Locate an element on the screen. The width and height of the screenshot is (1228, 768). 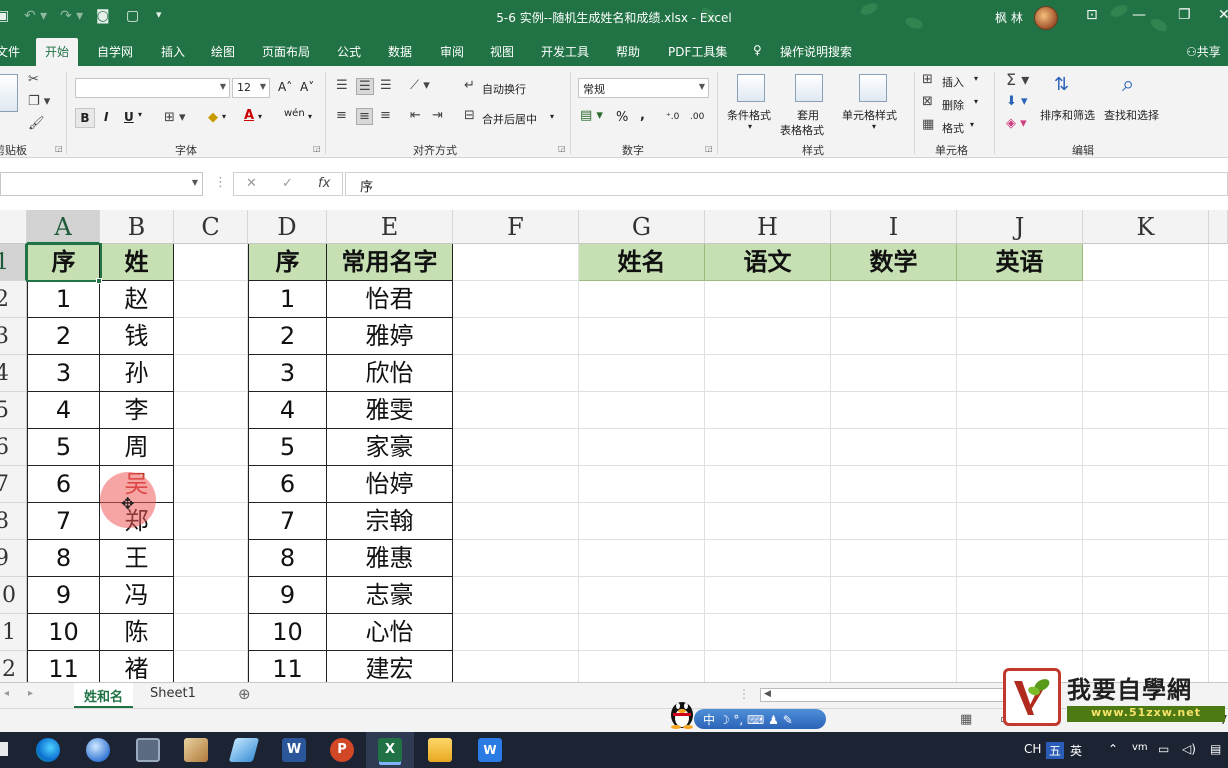
align-center-icon: ≡ is located at coordinates (364, 116).